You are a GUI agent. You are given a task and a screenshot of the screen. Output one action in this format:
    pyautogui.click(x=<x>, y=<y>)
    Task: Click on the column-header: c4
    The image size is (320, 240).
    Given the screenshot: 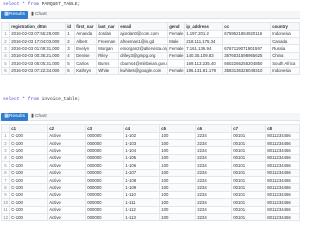 What is the action you would take?
    pyautogui.click(x=141, y=128)
    